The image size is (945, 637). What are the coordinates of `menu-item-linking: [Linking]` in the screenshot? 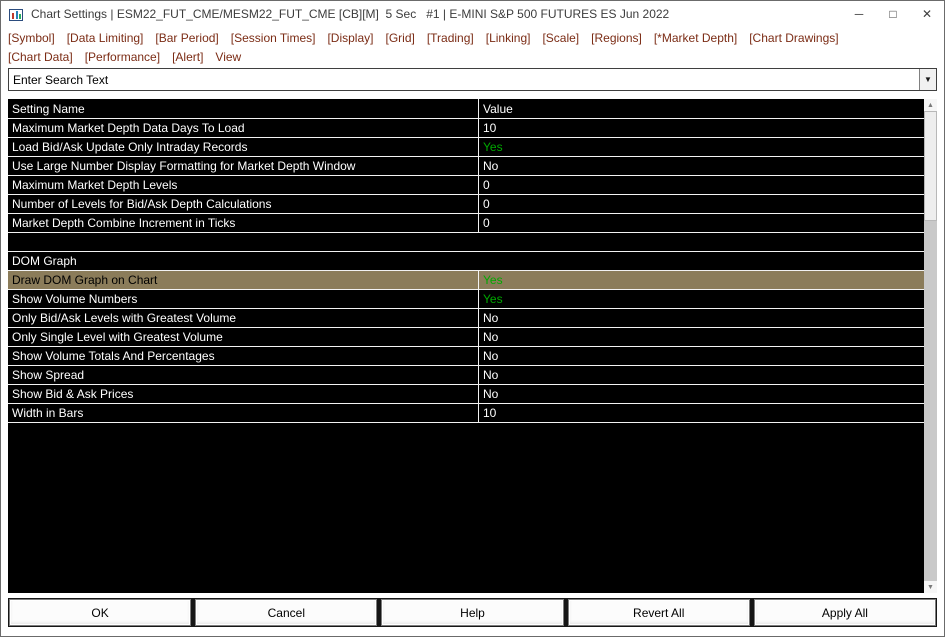 It's located at (508, 38).